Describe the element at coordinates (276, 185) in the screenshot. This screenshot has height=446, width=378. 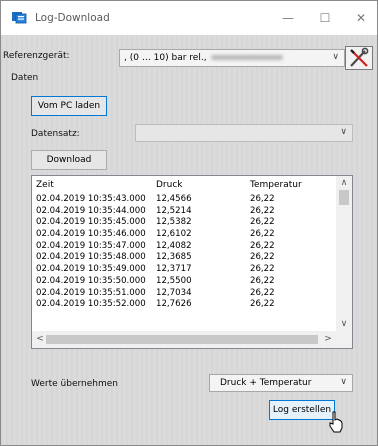
I see `column-header-temperature: Temperatur` at that location.